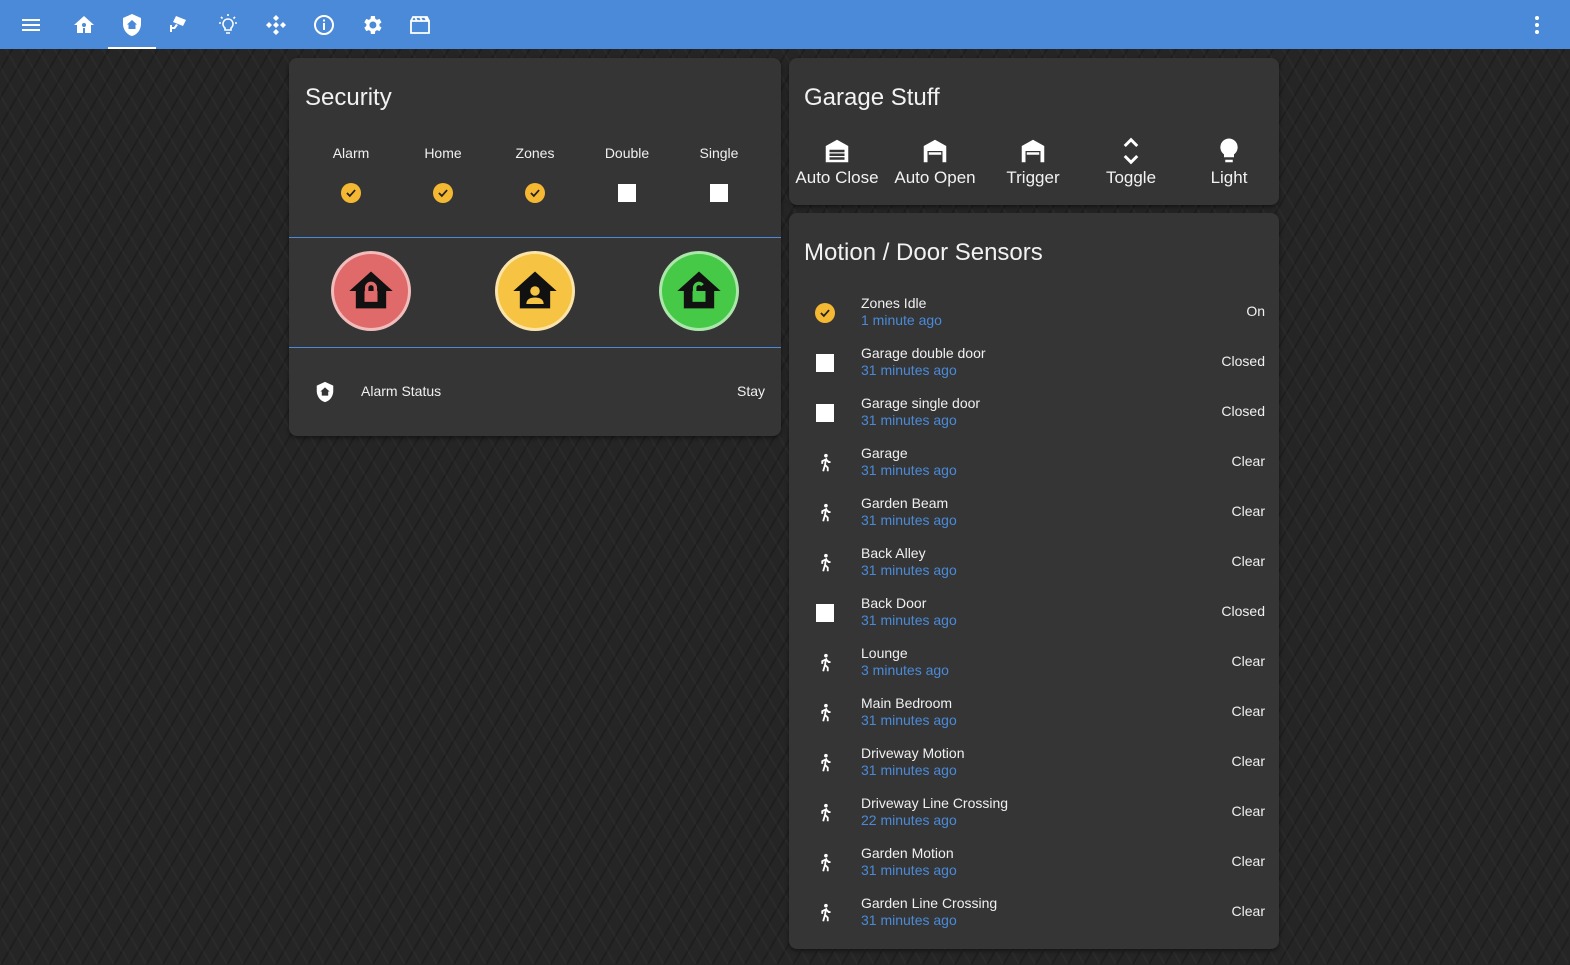 The width and height of the screenshot is (1570, 965). I want to click on cctv-icon, so click(178, 23).